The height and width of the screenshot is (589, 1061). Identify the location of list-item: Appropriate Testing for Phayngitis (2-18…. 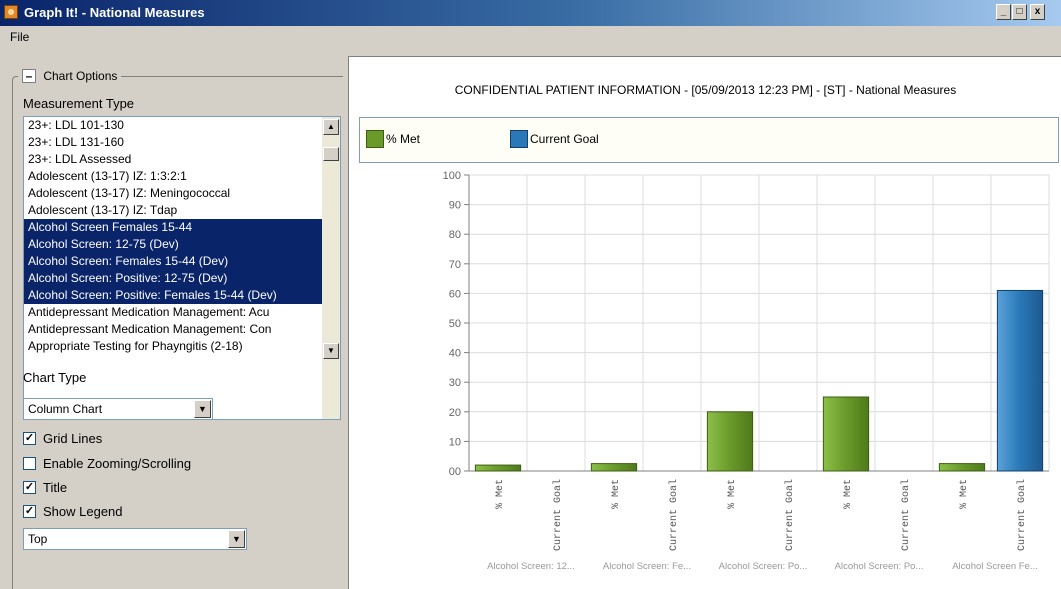
(173, 346).